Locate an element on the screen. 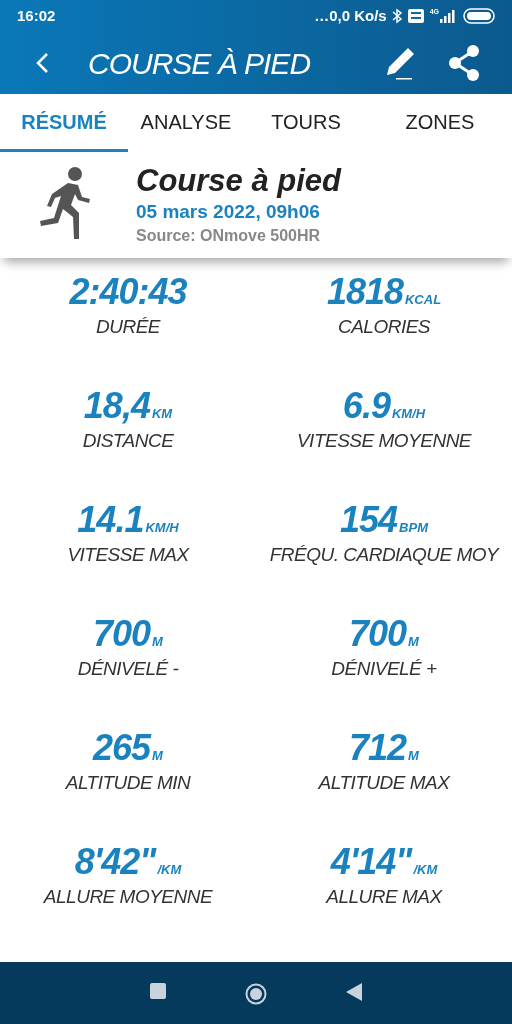 The height and width of the screenshot is (1024, 512). stat-value: 18,4 is located at coordinates (116, 406).